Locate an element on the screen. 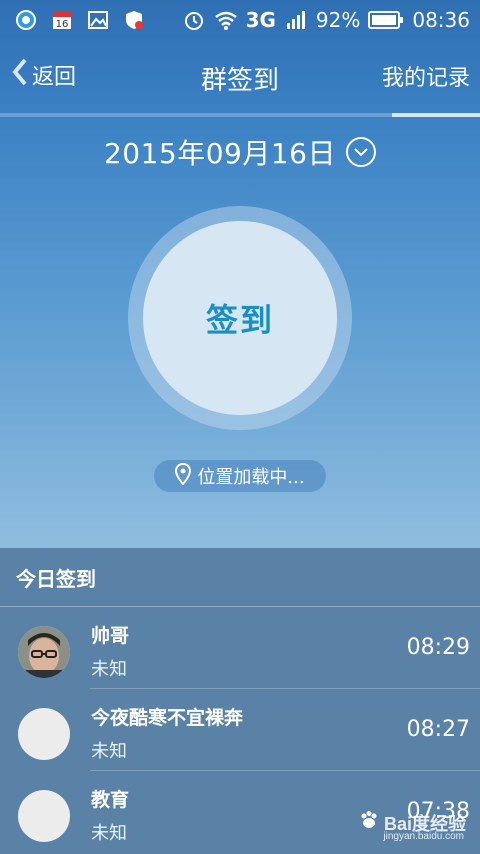  nav-bar: 返回 群签到 我的记录 is located at coordinates (240, 76).